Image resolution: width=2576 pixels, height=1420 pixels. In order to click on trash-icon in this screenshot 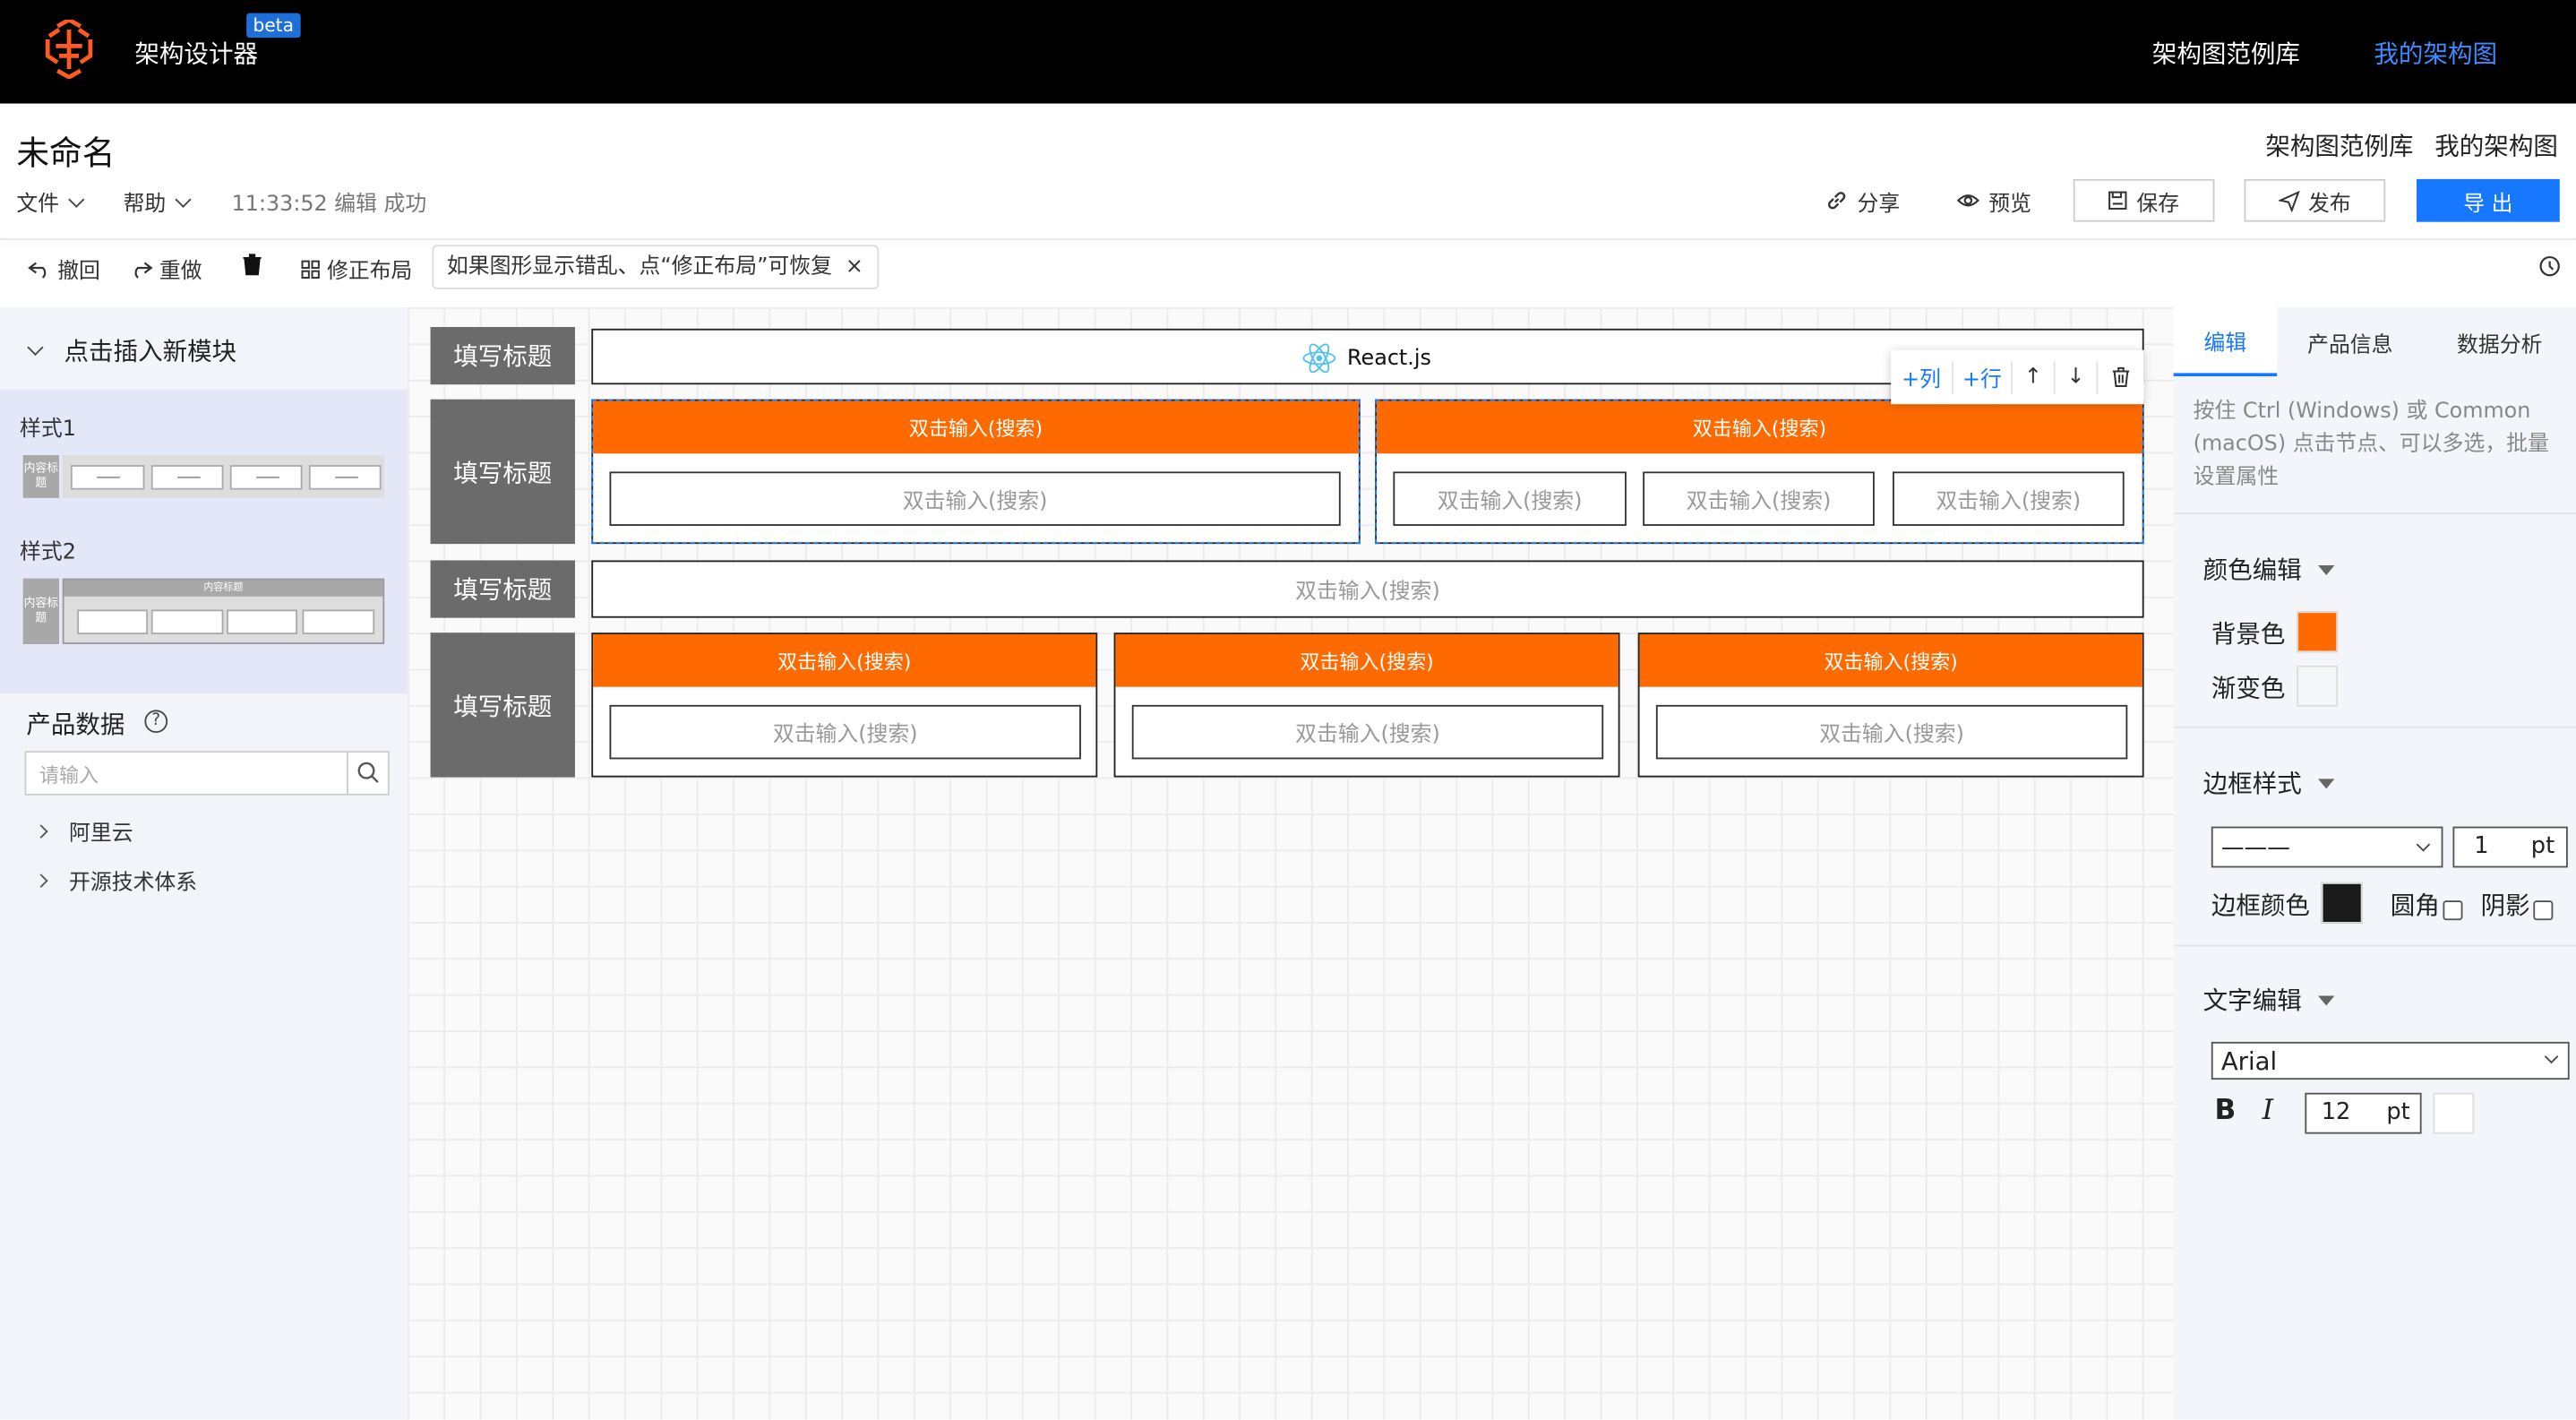, I will do `click(252, 265)`.